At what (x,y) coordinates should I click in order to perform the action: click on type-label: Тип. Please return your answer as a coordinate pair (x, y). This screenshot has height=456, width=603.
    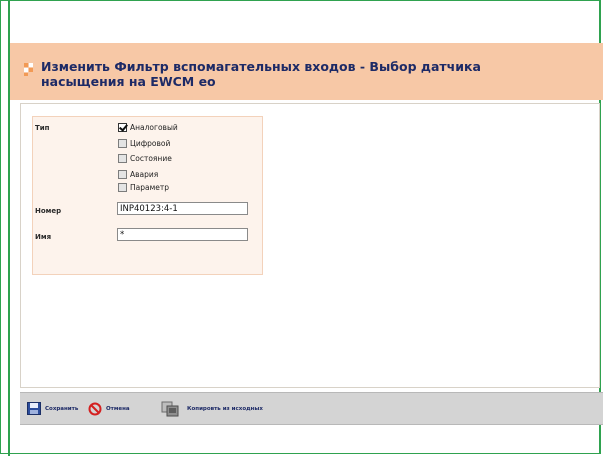
    Looking at the image, I should click on (42, 128).